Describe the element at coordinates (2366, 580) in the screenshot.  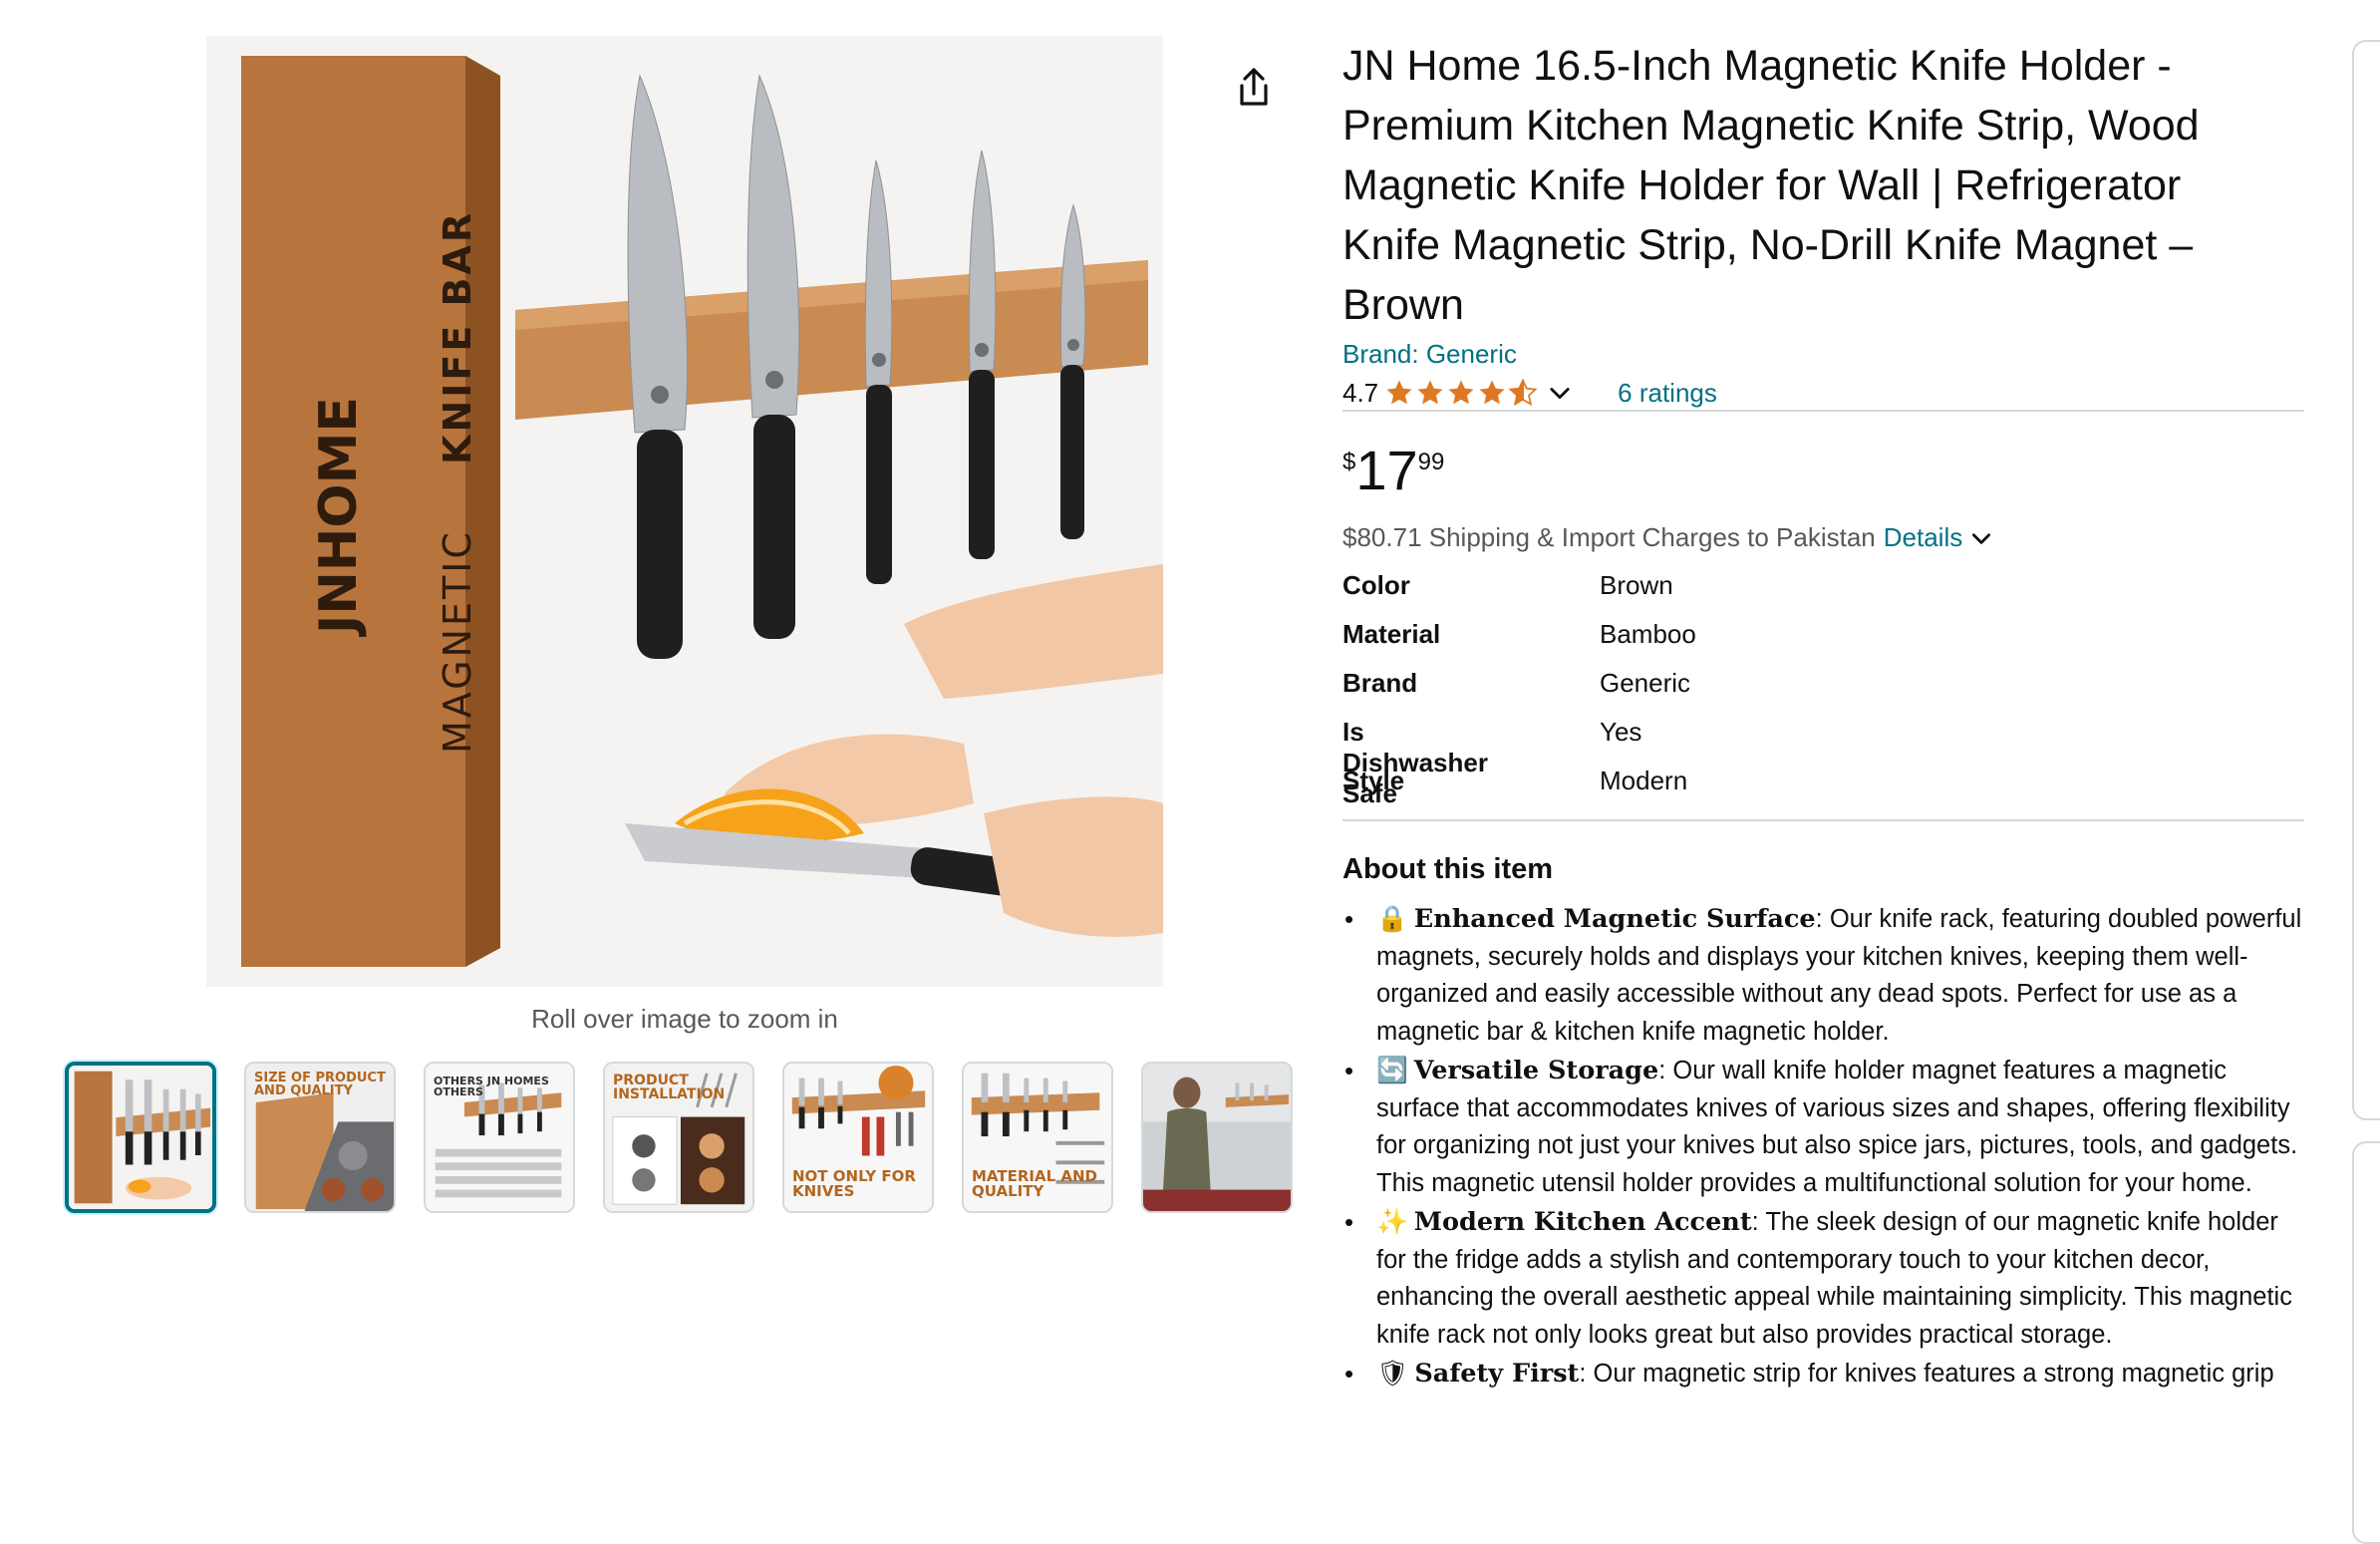
I see `buy-box-panel` at that location.